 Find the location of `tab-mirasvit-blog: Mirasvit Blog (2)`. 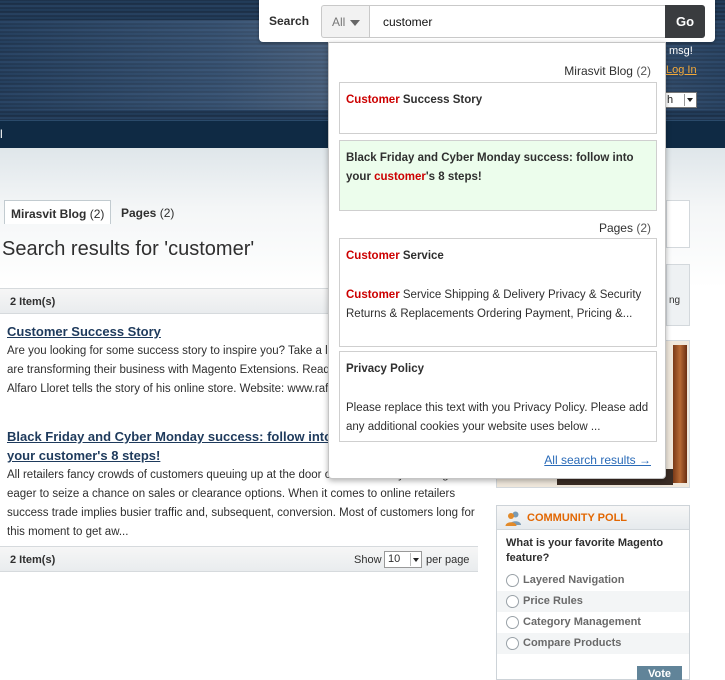

tab-mirasvit-blog: Mirasvit Blog (2) is located at coordinates (58, 212).